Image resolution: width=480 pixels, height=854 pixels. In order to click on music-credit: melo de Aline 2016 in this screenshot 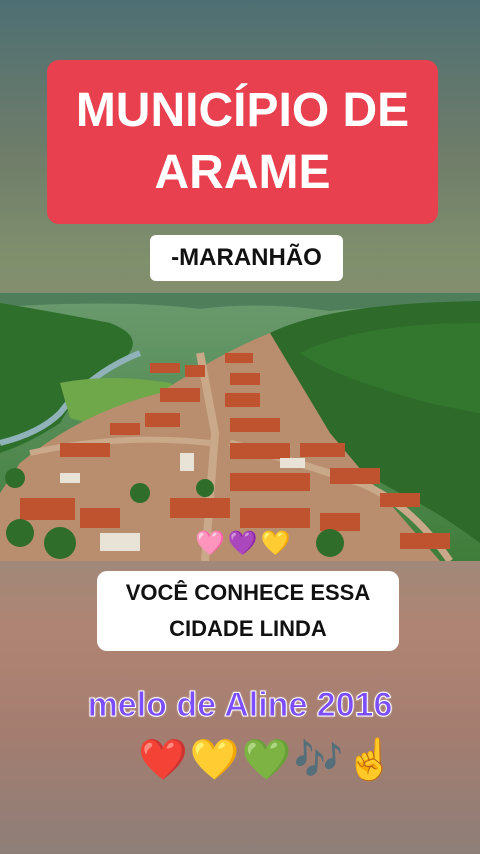, I will do `click(240, 705)`.